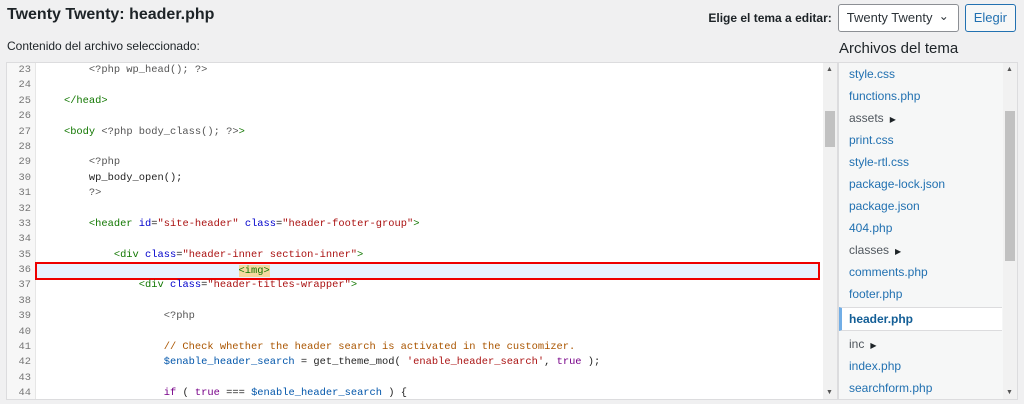 The width and height of the screenshot is (1024, 404). Describe the element at coordinates (431, 162) in the screenshot. I see `code-text: <?php` at that location.